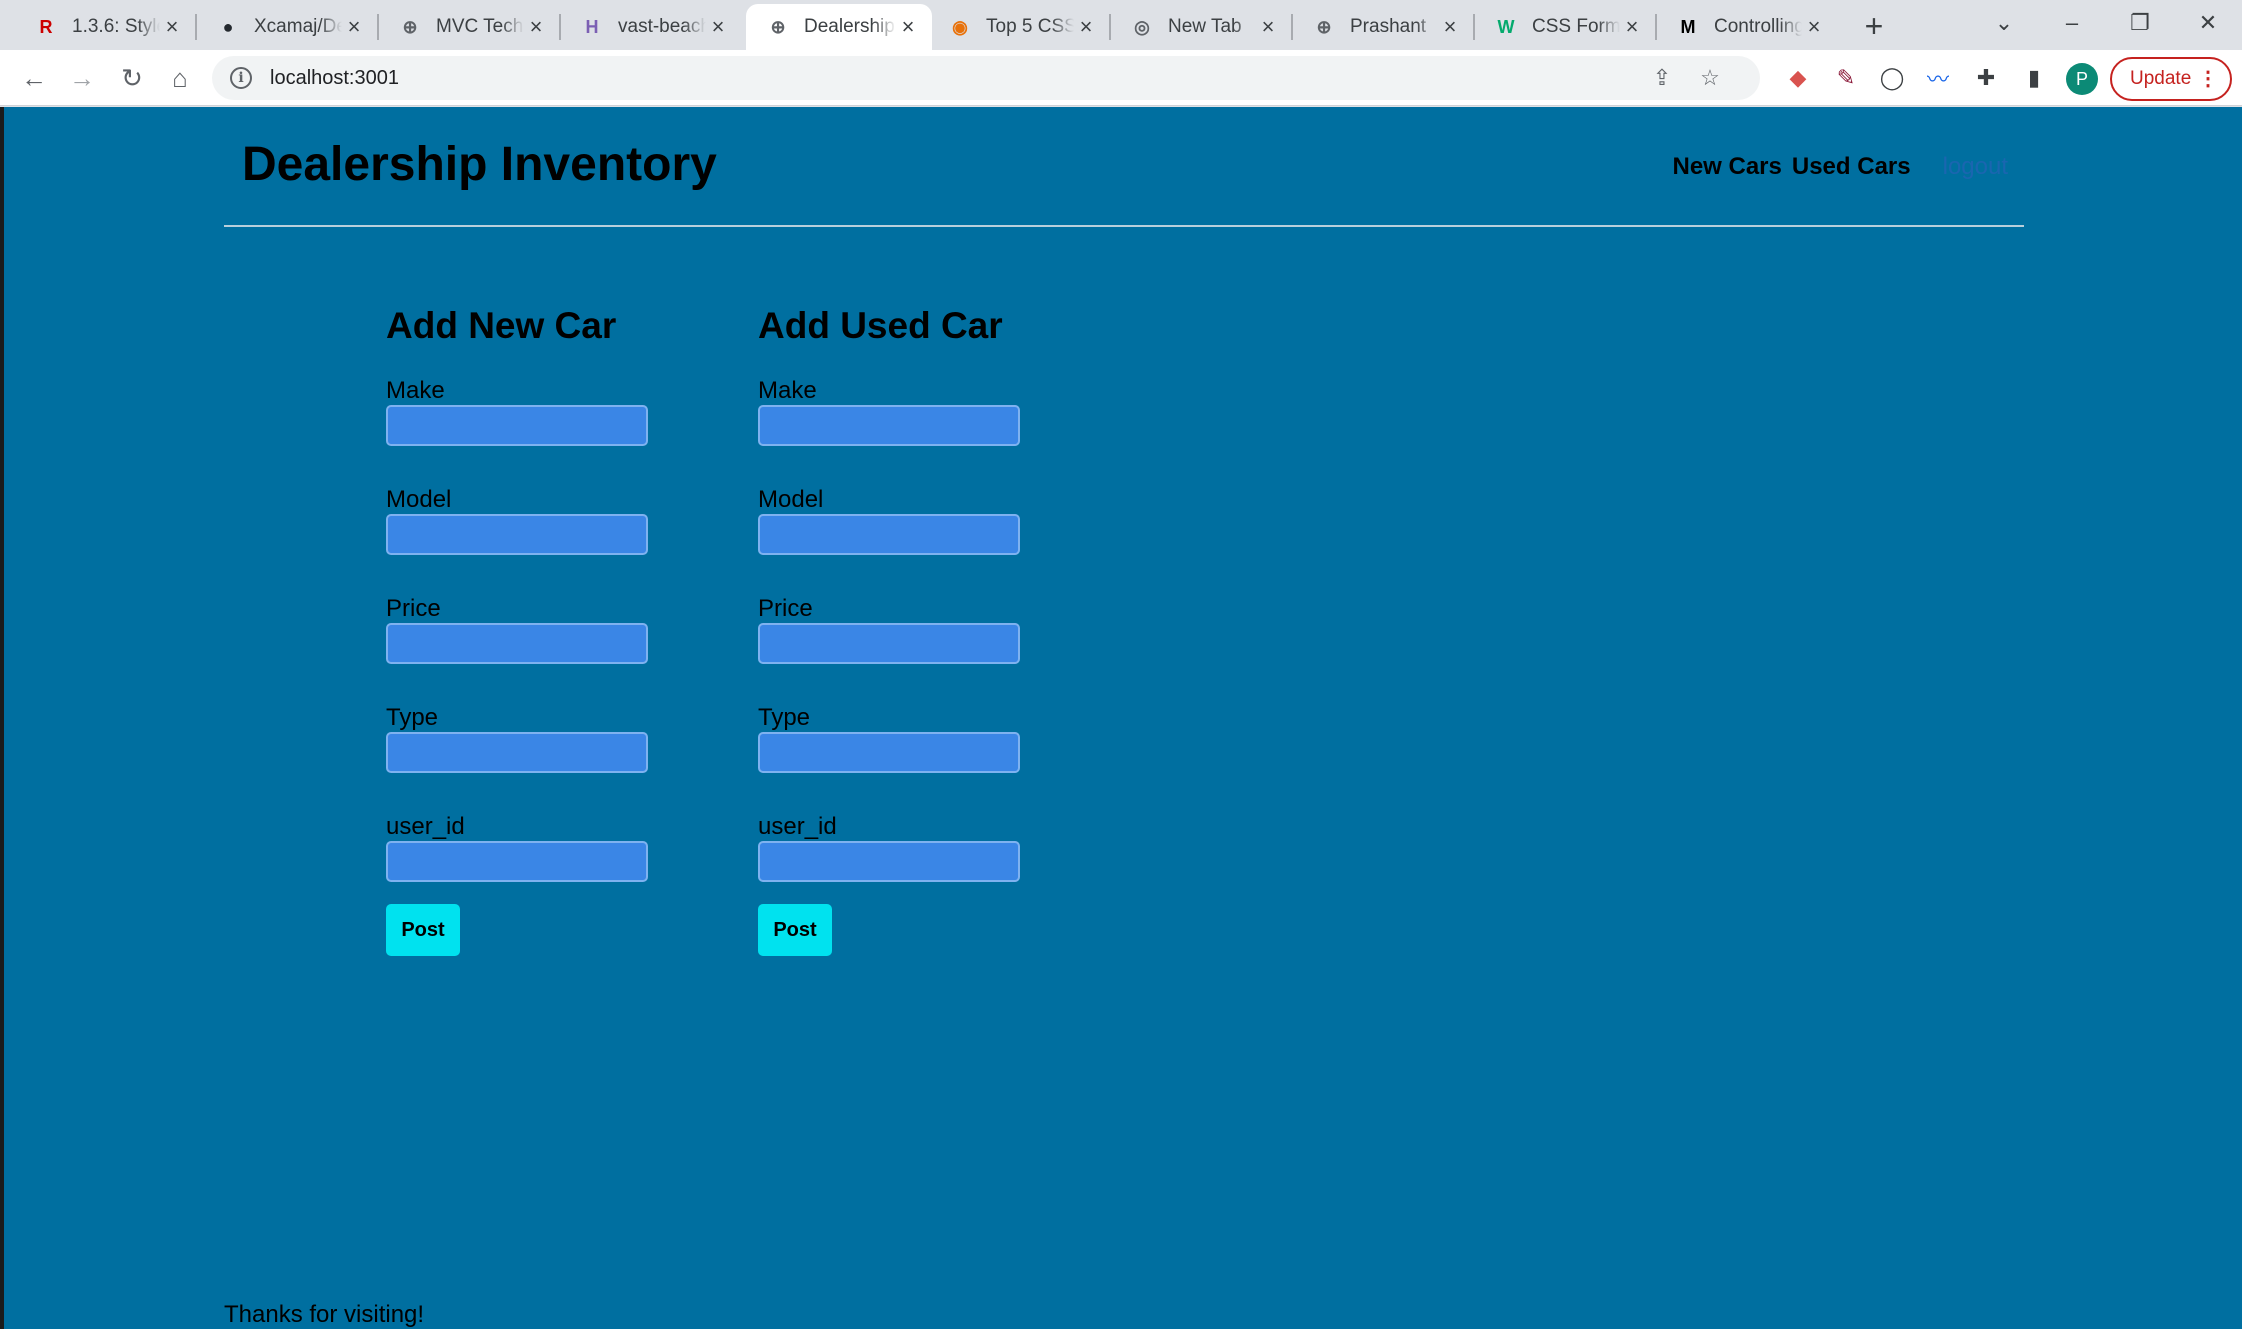  What do you see at coordinates (2034, 78) in the screenshot?
I see `side-panel-icon: ▮` at bounding box center [2034, 78].